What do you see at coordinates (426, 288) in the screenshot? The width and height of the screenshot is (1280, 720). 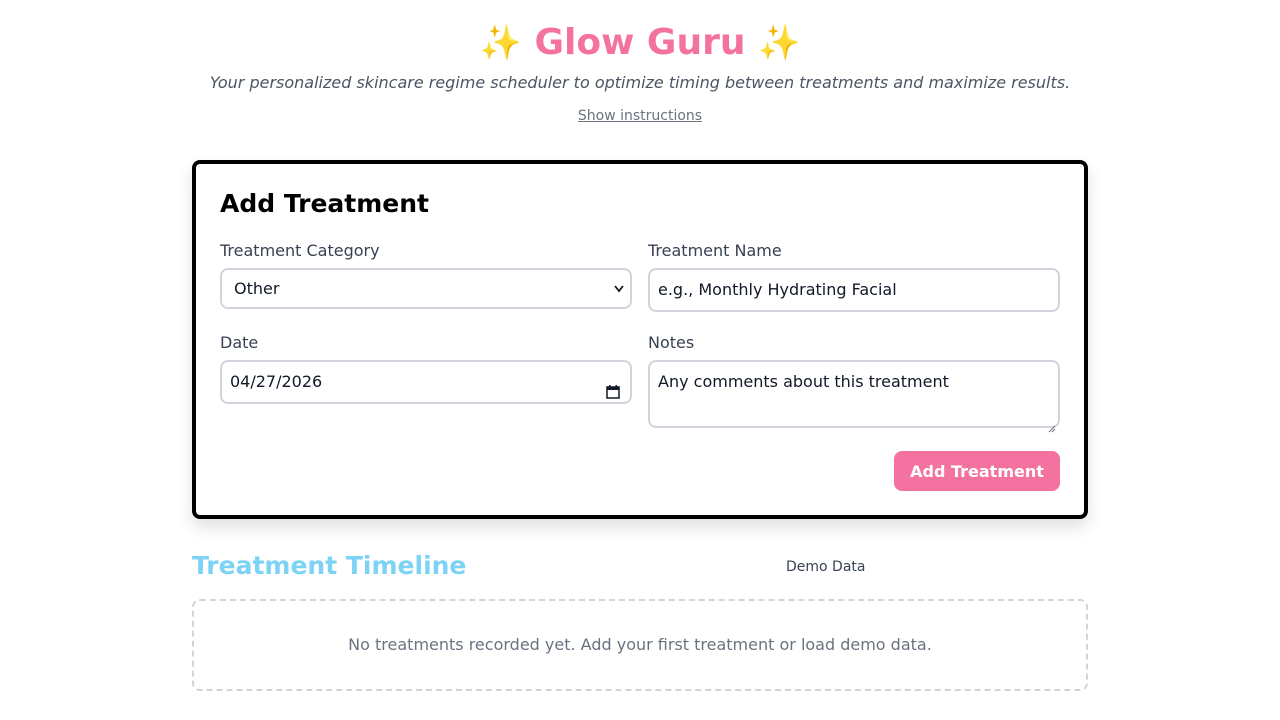 I see `category-select: Other` at bounding box center [426, 288].